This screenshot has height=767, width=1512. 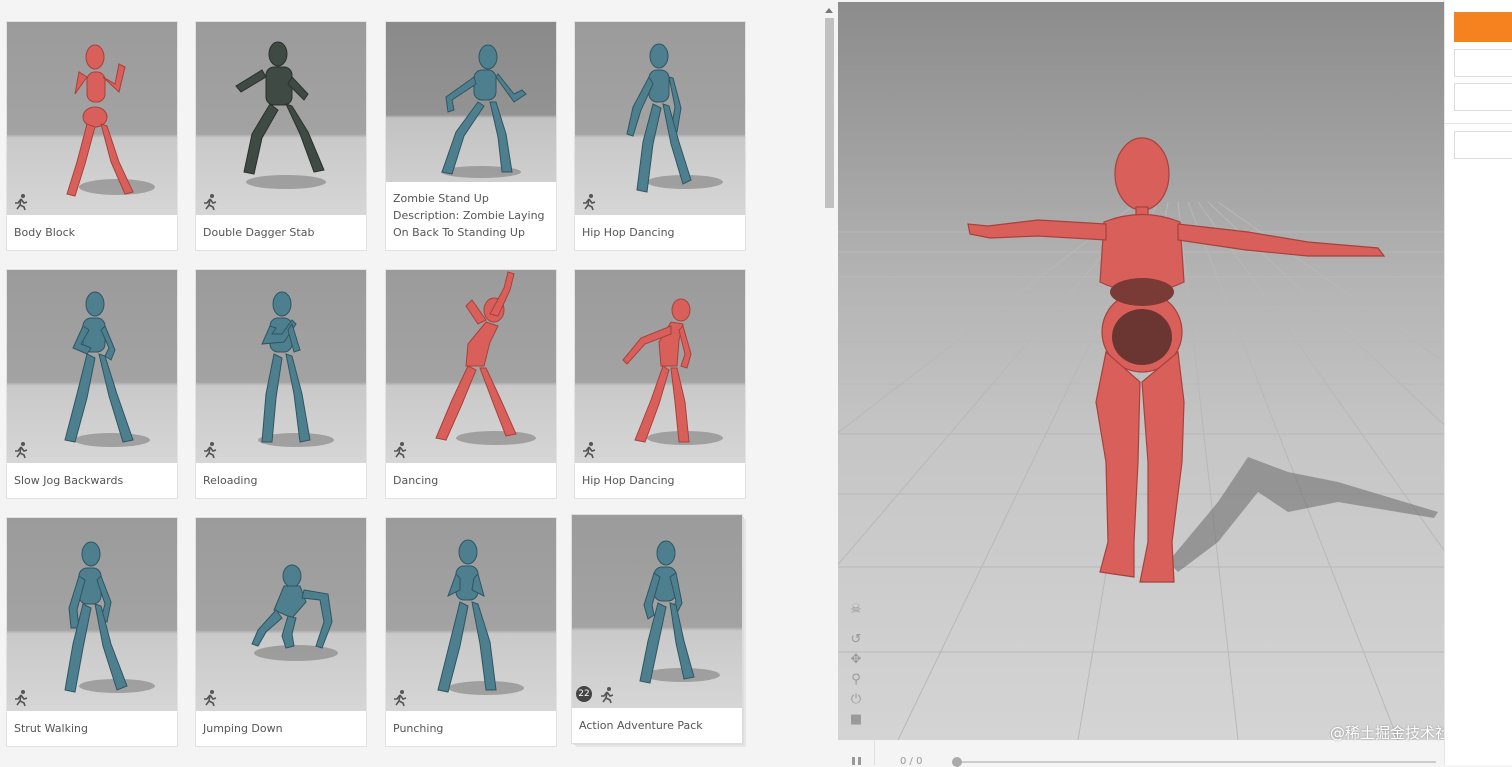 I want to click on animation-card: Slow Jog Backwards, so click(x=92, y=384).